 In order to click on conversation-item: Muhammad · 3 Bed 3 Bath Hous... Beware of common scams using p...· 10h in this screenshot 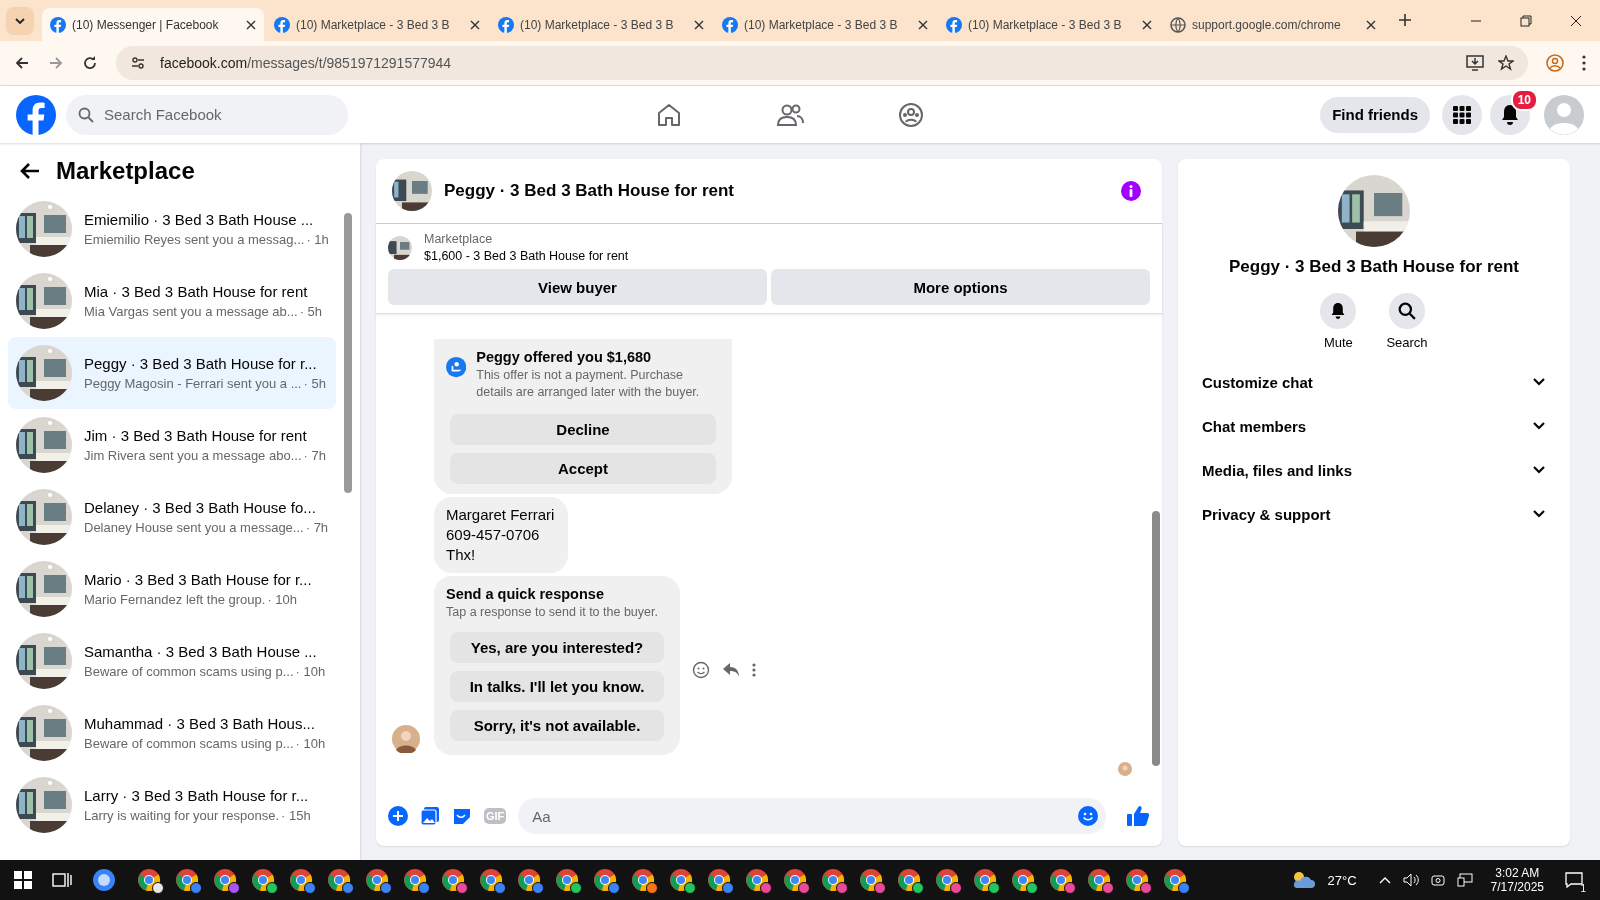, I will do `click(172, 733)`.